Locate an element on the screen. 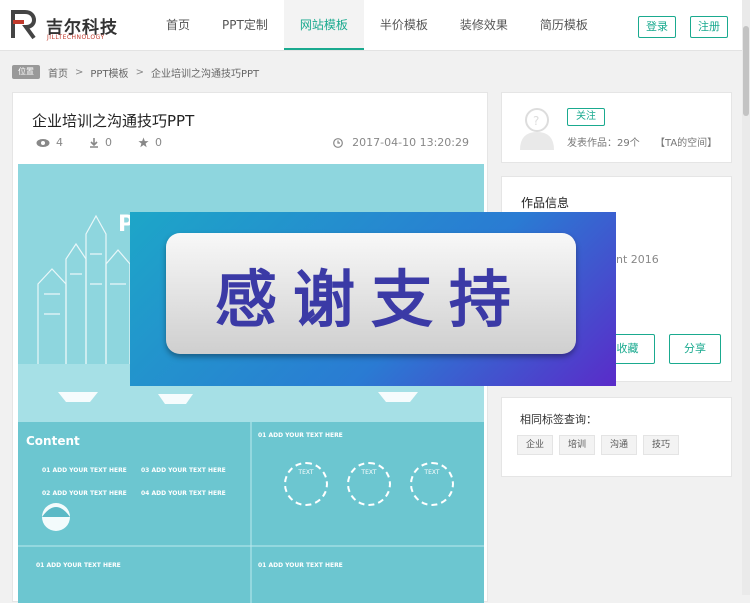 Image resolution: width=750 pixels, height=603 pixels. register-button: 注册 is located at coordinates (709, 27).